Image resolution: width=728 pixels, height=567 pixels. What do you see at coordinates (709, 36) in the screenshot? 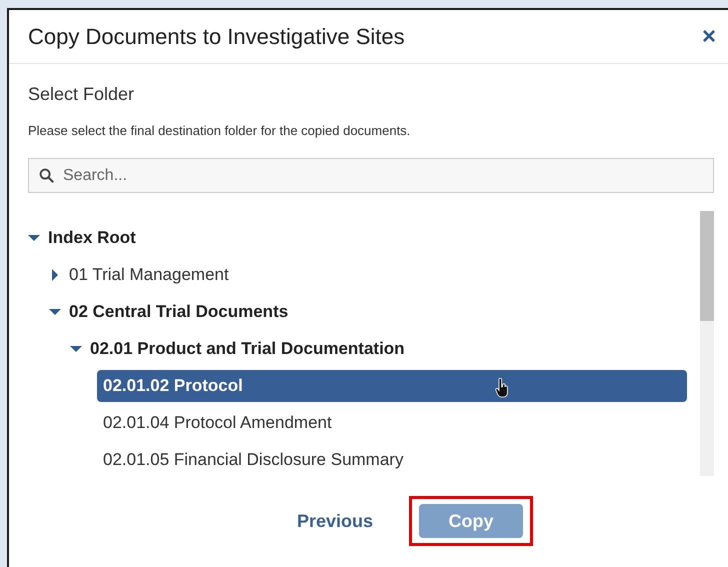
I see `close-button: ×` at bounding box center [709, 36].